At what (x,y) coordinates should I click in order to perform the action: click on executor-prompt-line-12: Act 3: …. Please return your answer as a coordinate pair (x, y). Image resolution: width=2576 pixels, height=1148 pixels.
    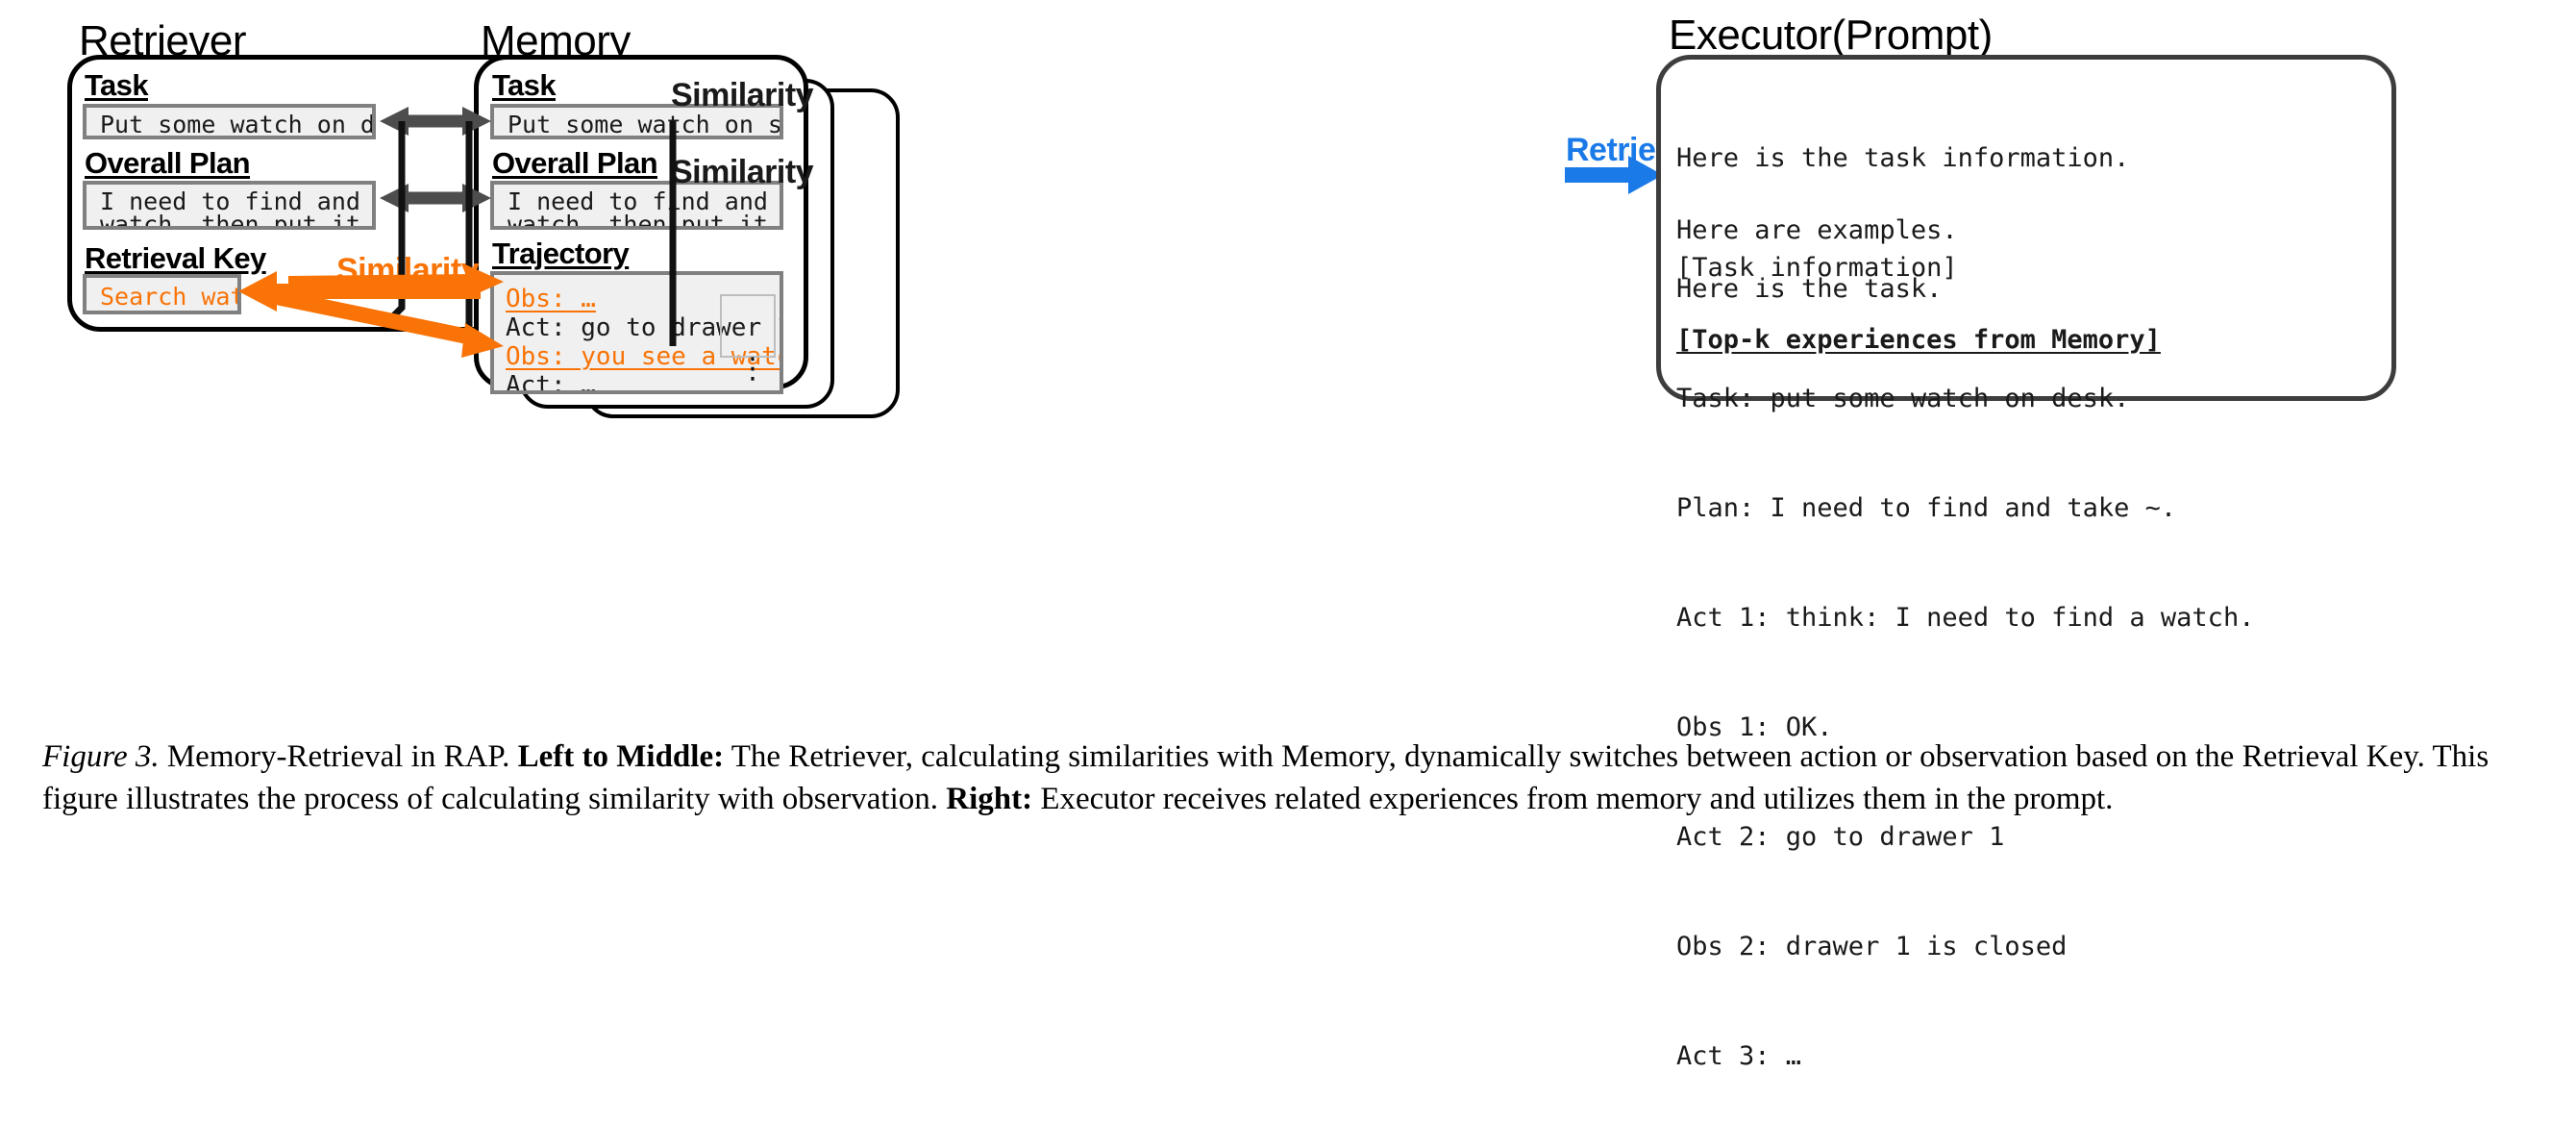
    Looking at the image, I should click on (1739, 1056).